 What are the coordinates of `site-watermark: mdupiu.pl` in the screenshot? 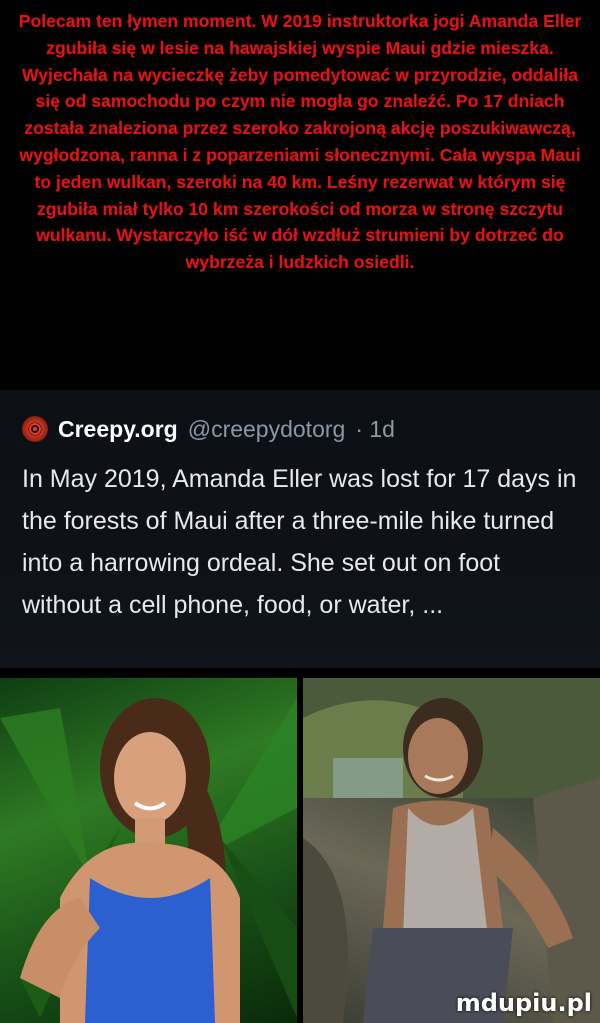 It's located at (523, 1003).